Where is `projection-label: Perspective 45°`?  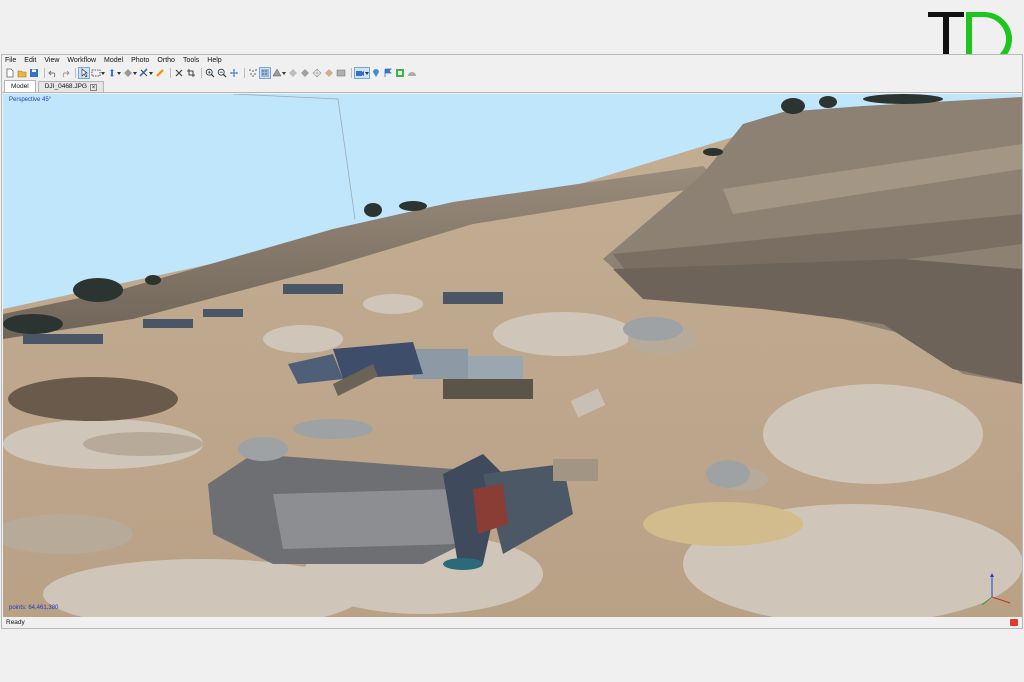 projection-label: Perspective 45° is located at coordinates (30, 100).